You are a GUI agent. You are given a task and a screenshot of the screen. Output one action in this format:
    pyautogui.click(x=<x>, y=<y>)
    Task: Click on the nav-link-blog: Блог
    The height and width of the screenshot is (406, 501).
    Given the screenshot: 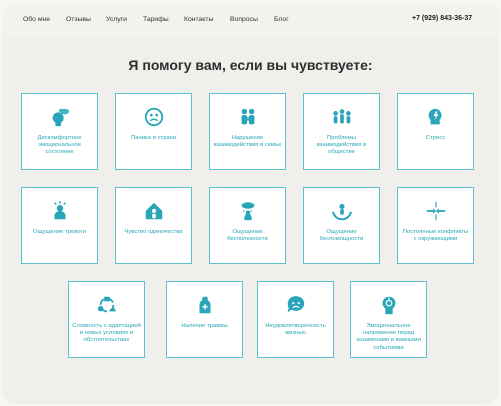 What is the action you would take?
    pyautogui.click(x=281, y=19)
    